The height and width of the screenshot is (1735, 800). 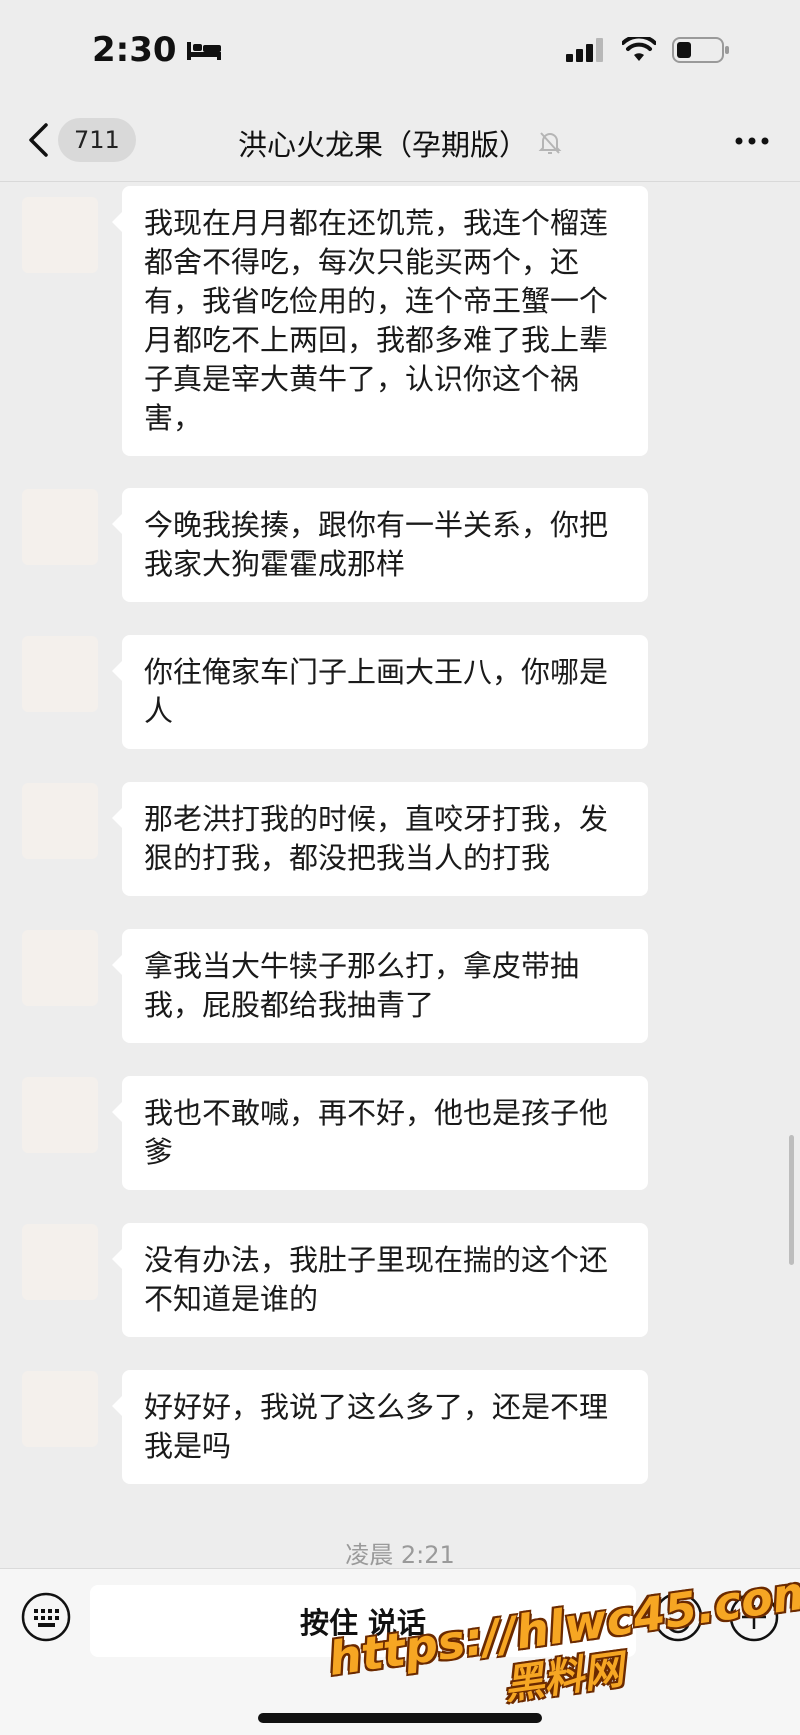 What do you see at coordinates (380, 839) in the screenshot?
I see `message-bubble: 那老洪打我的时候，直咬牙打我，发狠的打我，都没把我当人的打我` at bounding box center [380, 839].